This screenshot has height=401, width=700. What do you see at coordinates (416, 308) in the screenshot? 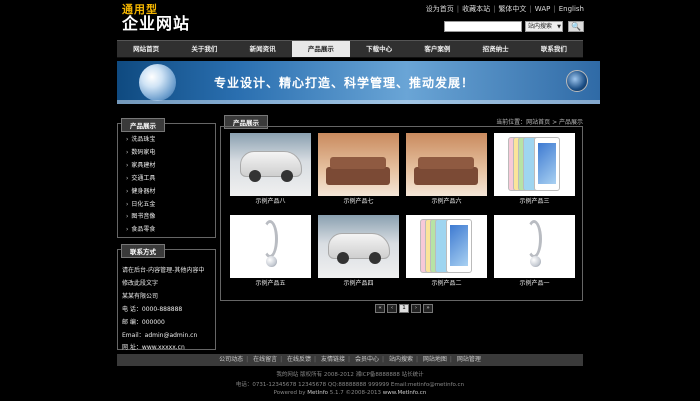
I see `next-page-button: ›` at bounding box center [416, 308].